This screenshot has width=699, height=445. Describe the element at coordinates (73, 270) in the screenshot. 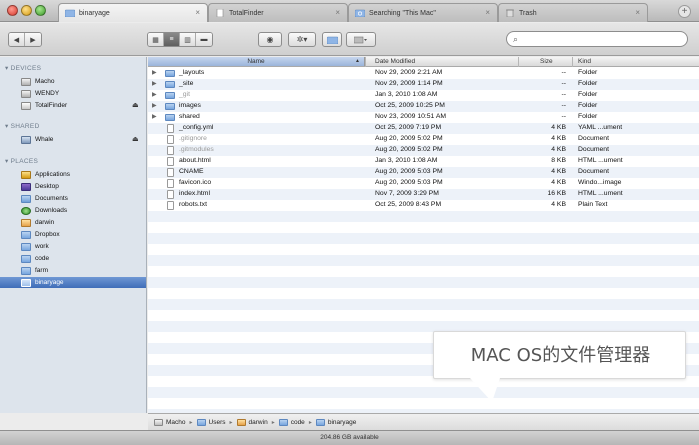

I see `sidebar-item-farm: farm` at that location.